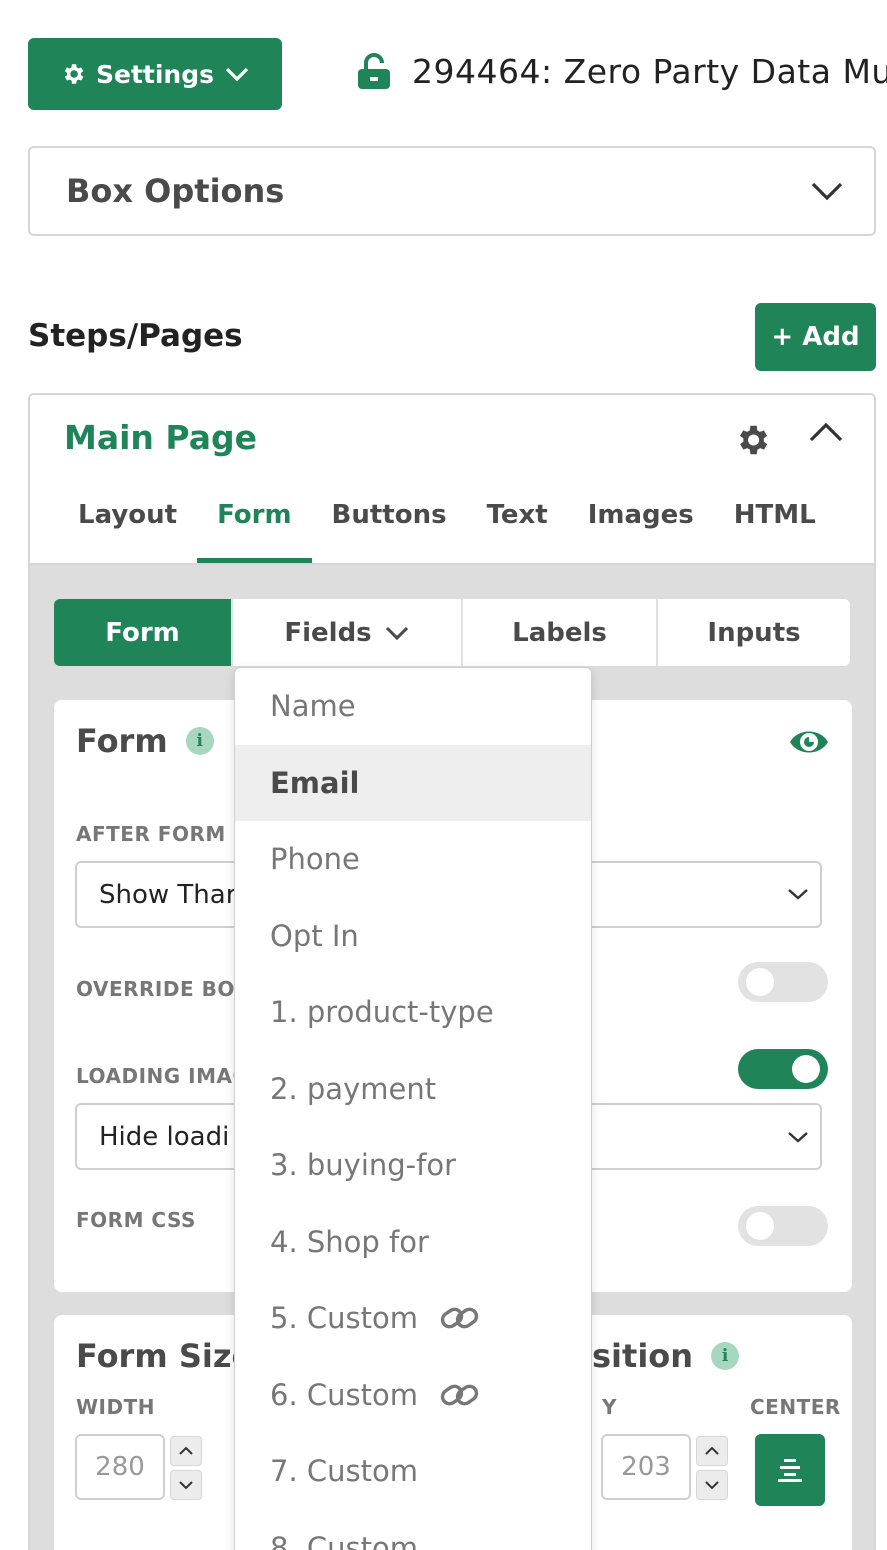 The image size is (887, 1550). Describe the element at coordinates (752, 442) in the screenshot. I see `page-settings-icon` at that location.